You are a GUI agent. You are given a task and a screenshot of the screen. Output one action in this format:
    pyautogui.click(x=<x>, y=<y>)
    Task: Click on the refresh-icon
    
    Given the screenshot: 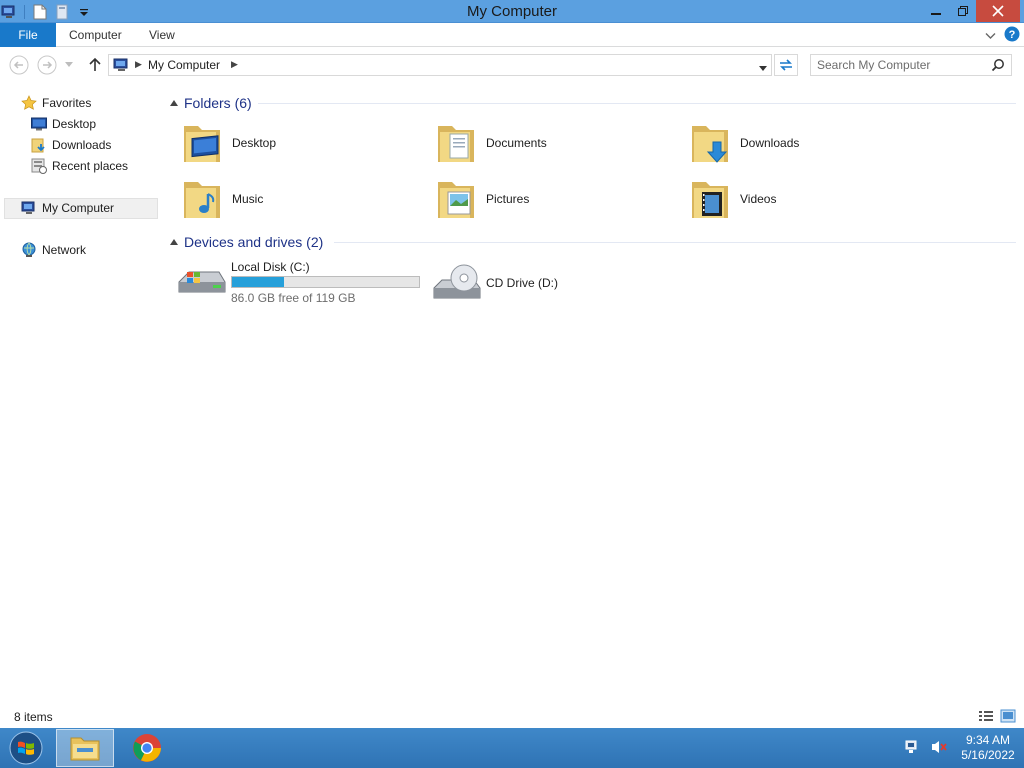 What is the action you would take?
    pyautogui.click(x=786, y=65)
    